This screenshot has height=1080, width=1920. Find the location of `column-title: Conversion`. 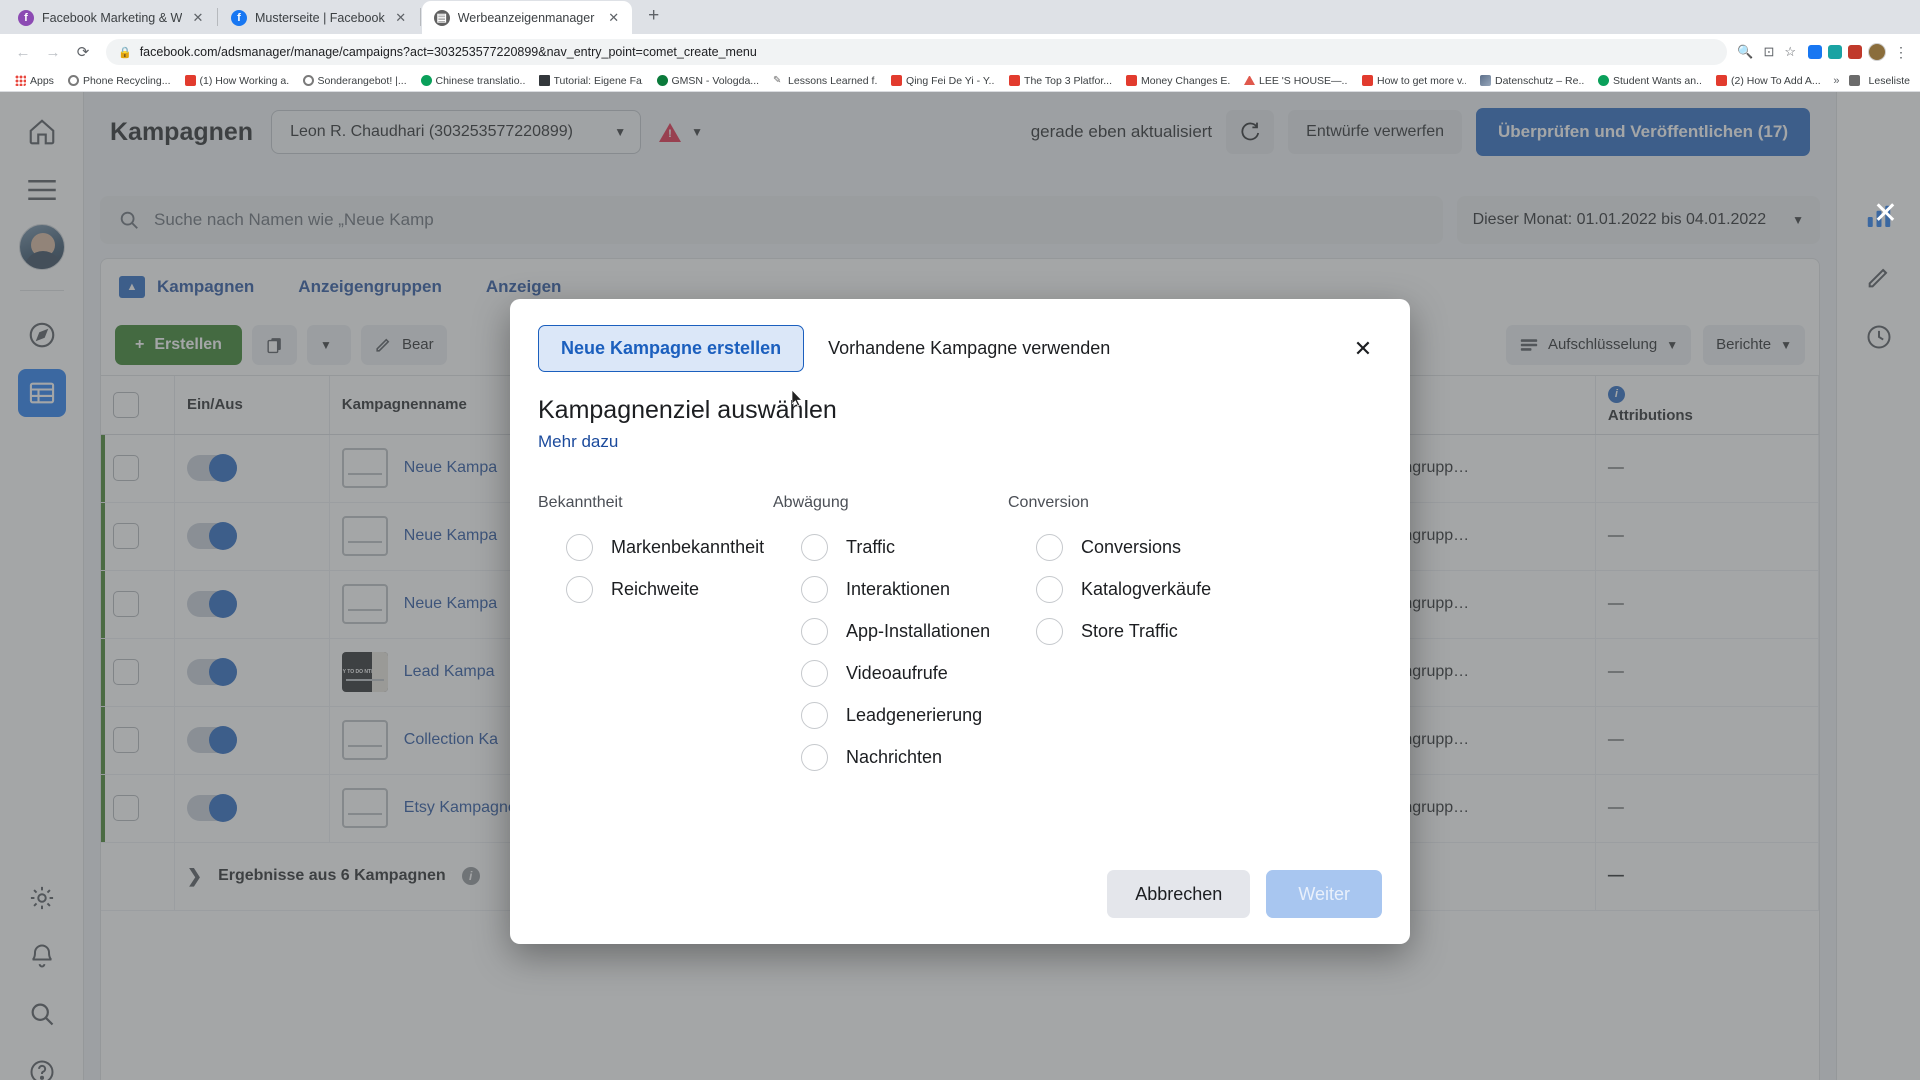

column-title: Conversion is located at coordinates (1048, 502).